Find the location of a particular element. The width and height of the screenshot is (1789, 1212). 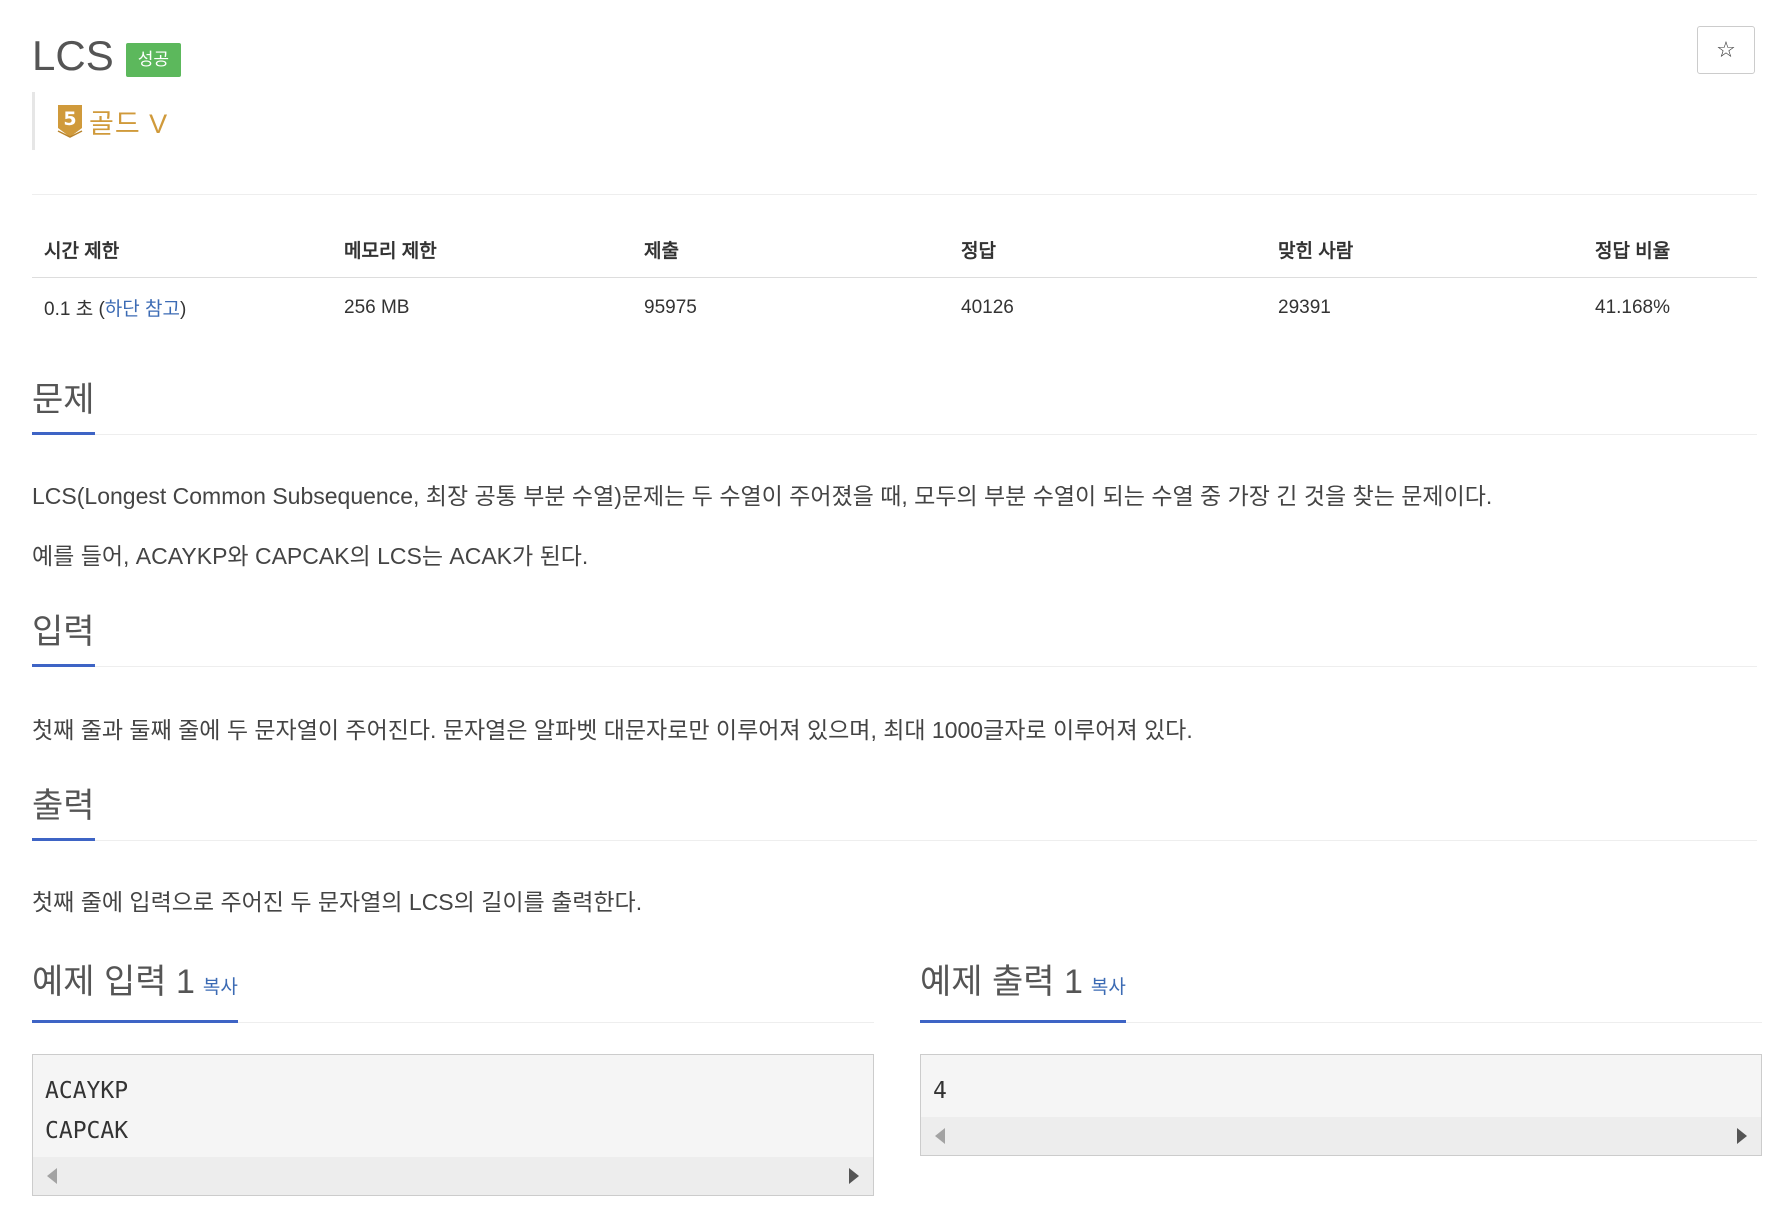

copy-sample-input-button: 복사 is located at coordinates (220, 987).